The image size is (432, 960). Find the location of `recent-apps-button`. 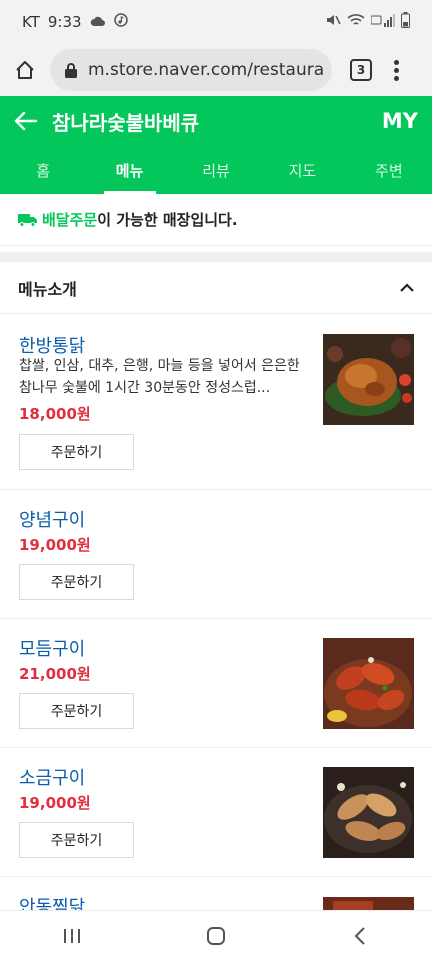

recent-apps-button is located at coordinates (72, 936).